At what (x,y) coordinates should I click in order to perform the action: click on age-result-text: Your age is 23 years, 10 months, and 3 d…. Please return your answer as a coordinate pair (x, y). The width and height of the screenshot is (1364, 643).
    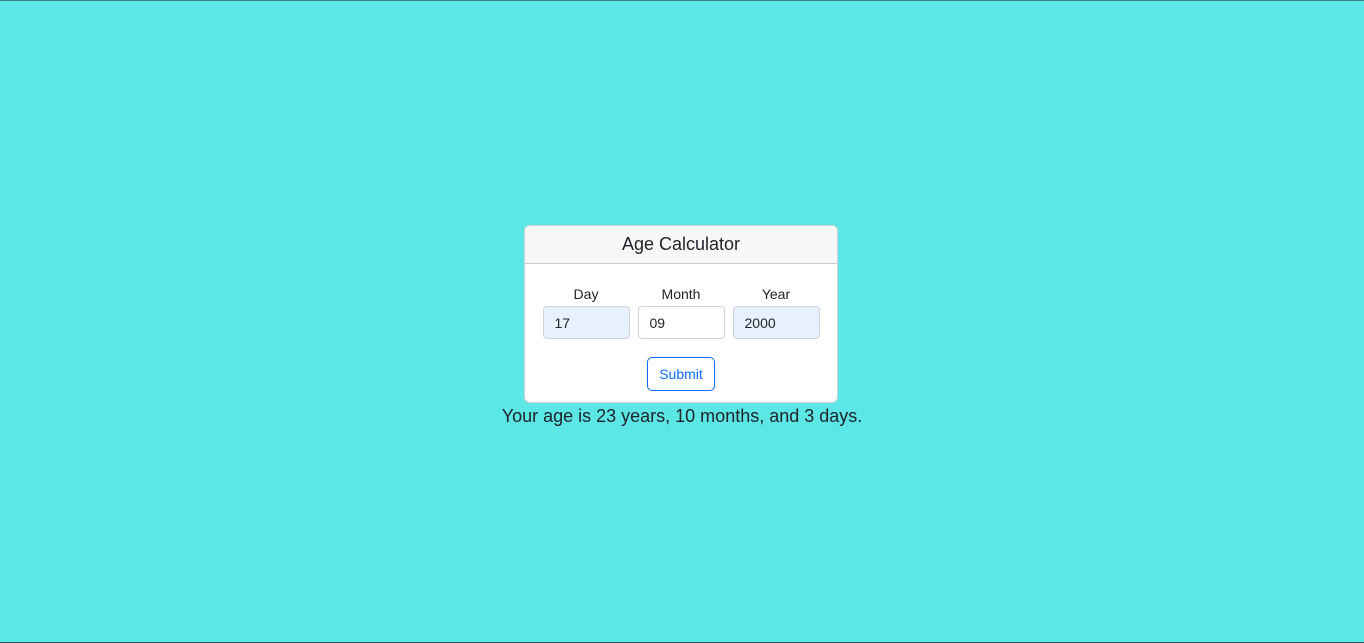
    Looking at the image, I should click on (682, 416).